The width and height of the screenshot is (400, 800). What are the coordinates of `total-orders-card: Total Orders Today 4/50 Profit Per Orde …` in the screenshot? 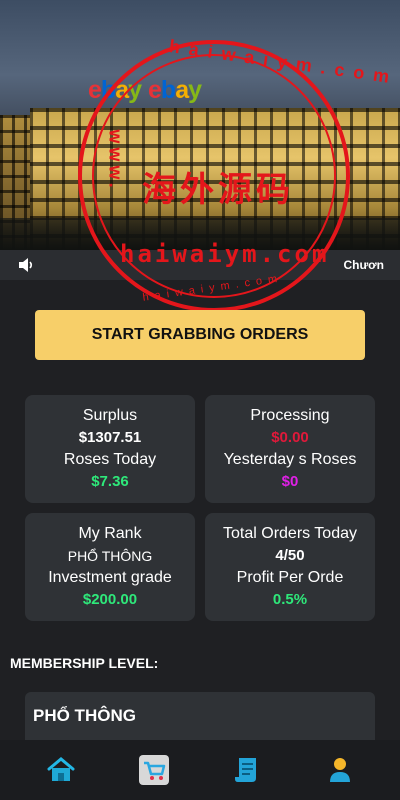 It's located at (290, 567).